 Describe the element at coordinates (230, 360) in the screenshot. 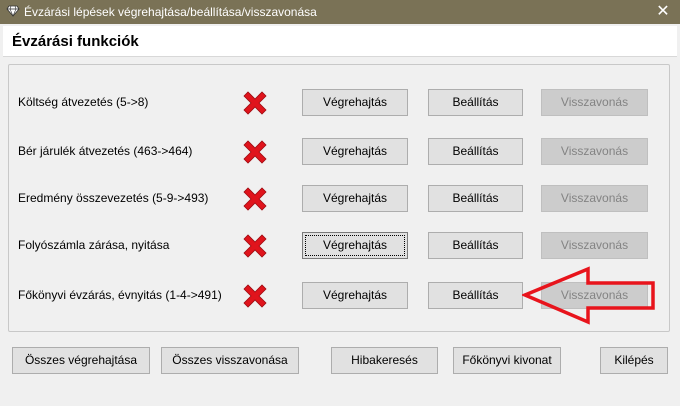

I see `undo-all-button: Összes visszavonása` at that location.